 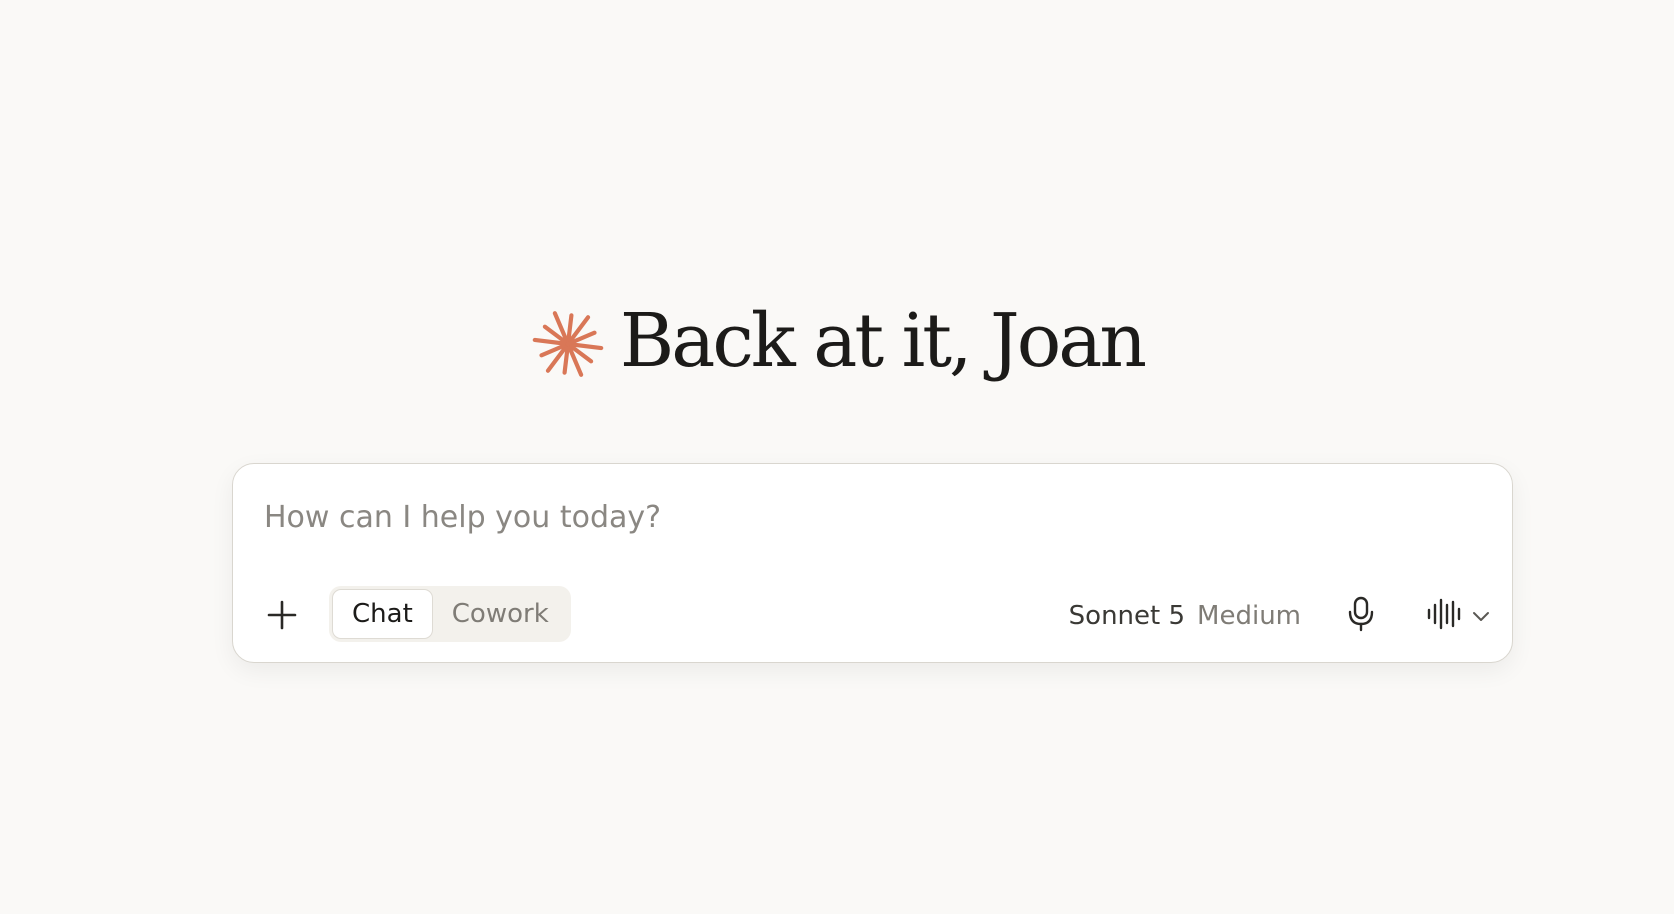 I want to click on greeting: Back at it, Joan, so click(x=837, y=341).